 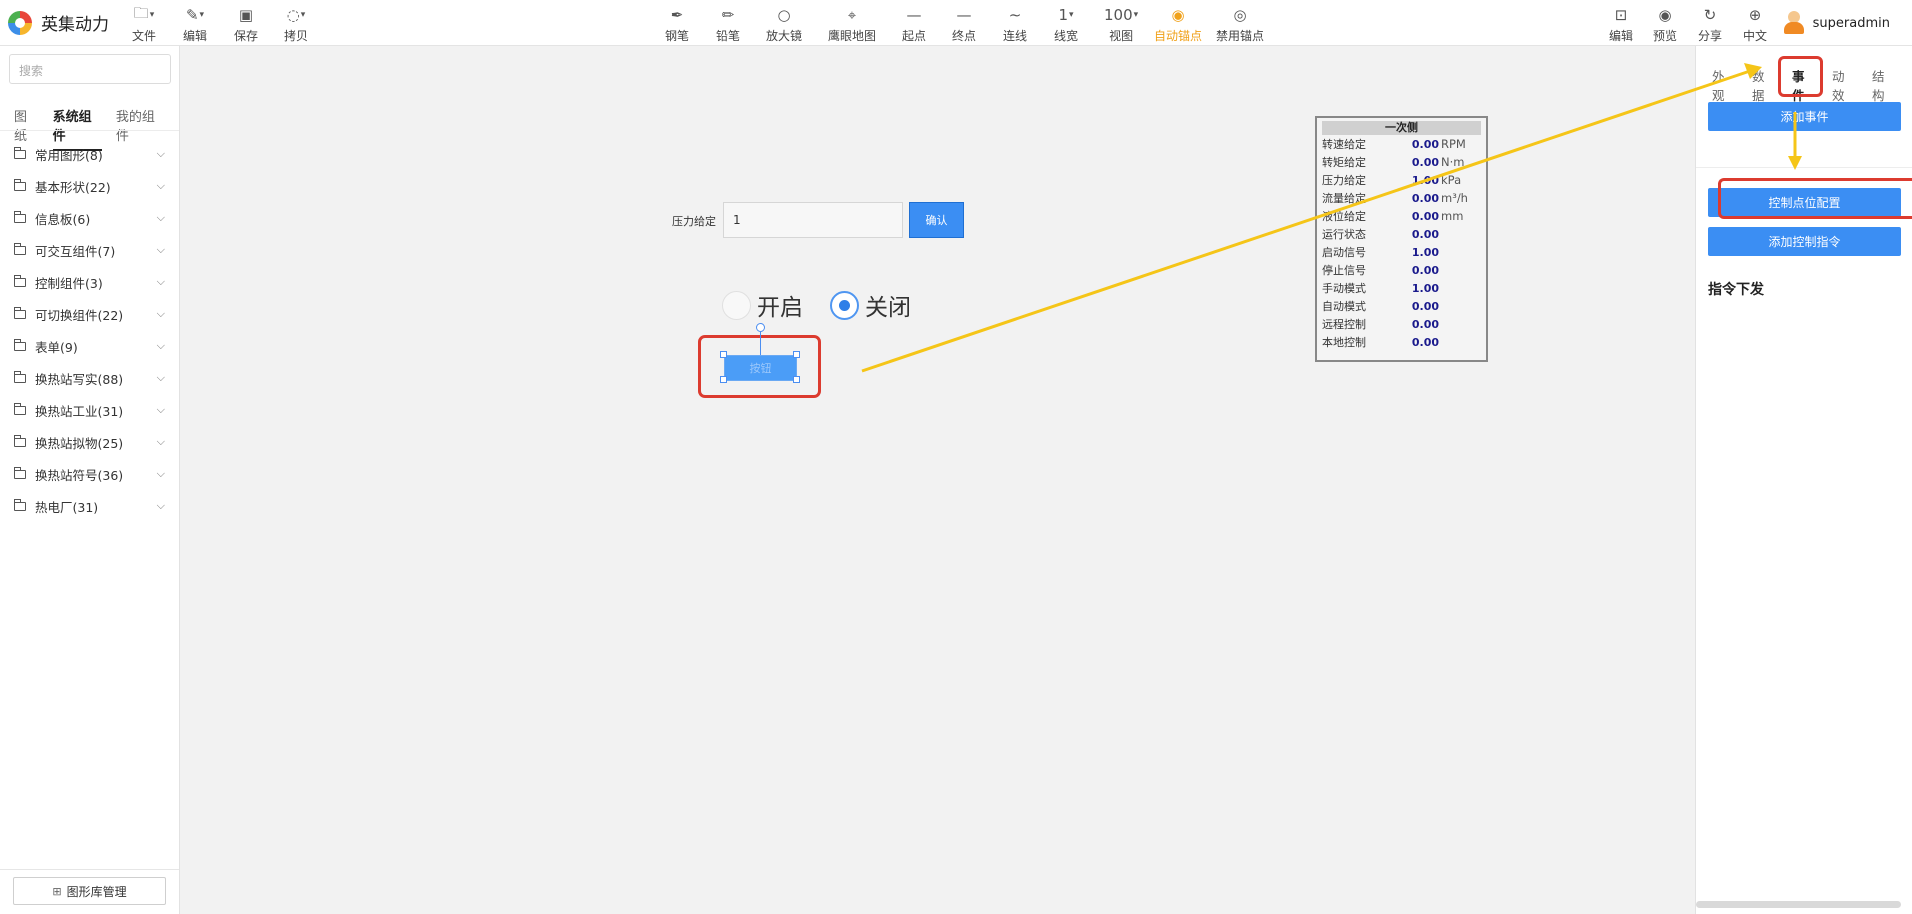 I want to click on username: superadmin, so click(x=1851, y=23).